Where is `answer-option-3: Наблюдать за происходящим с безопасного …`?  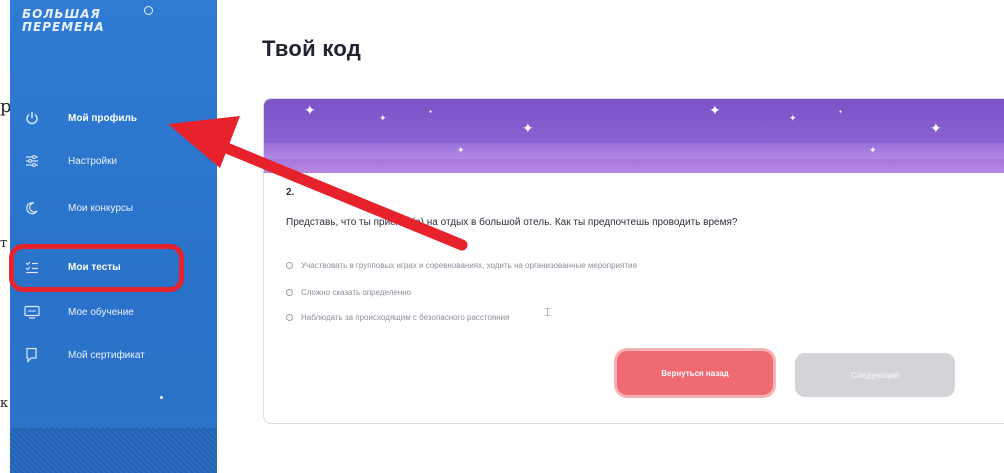
answer-option-3: Наблюдать за происходящим с безопасного … is located at coordinates (397, 317).